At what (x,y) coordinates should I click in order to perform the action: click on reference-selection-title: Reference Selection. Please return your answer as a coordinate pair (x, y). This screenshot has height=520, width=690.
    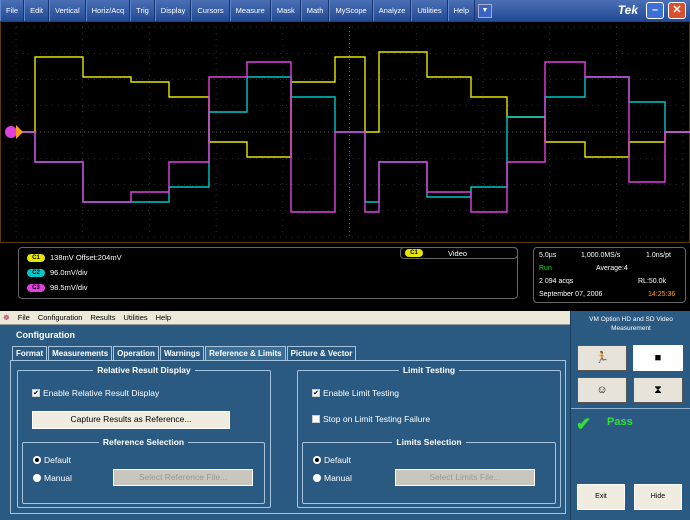
    Looking at the image, I should click on (143, 442).